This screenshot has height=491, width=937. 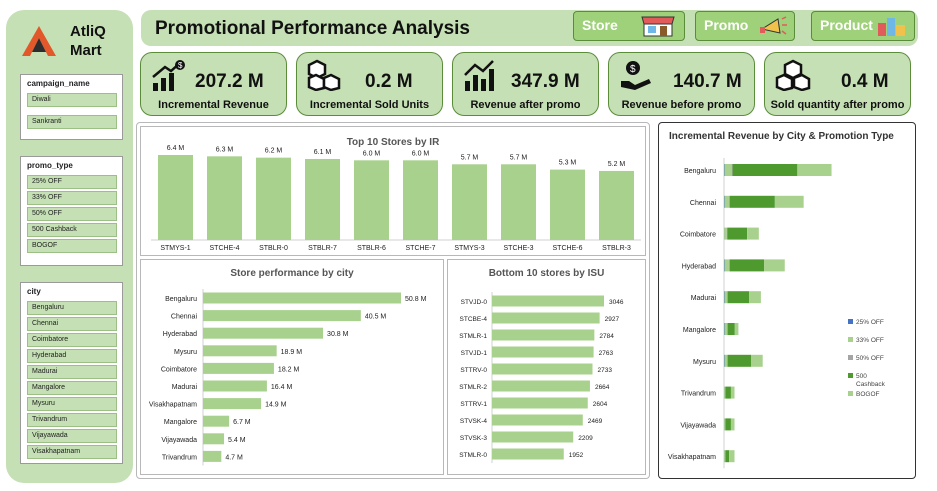 I want to click on slicer-item-city: Mysuru, so click(x=72, y=404).